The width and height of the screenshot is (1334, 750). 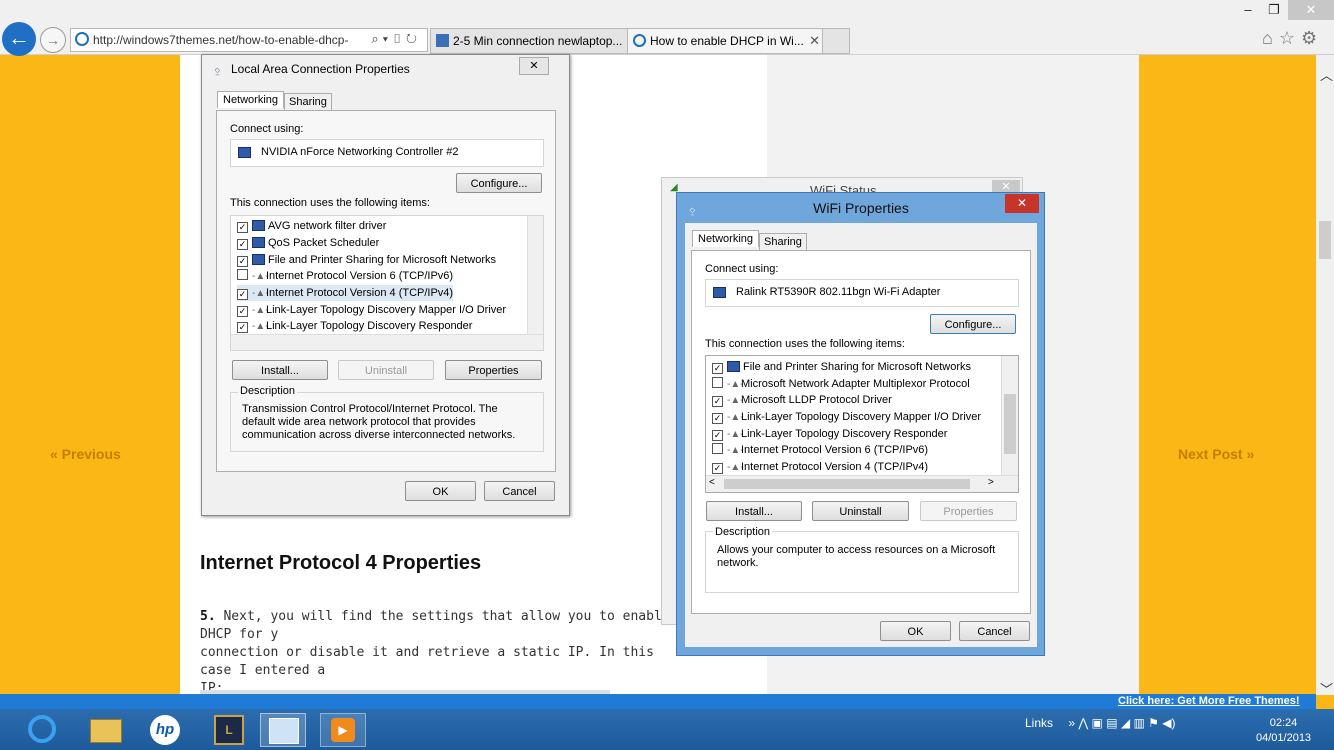 What do you see at coordinates (85, 454) in the screenshot?
I see `previous-link: « Previous` at bounding box center [85, 454].